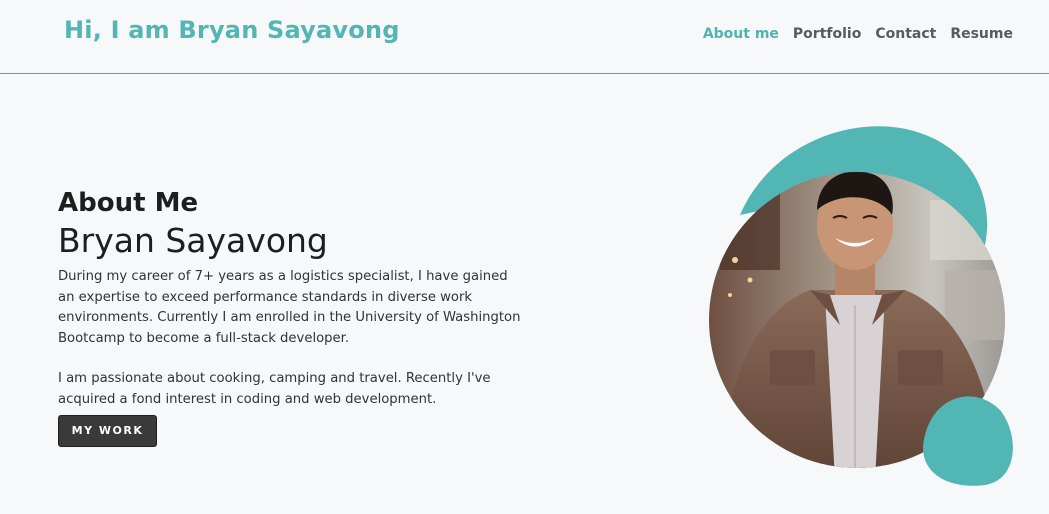  I want to click on my-work-button: MY WORK, so click(107, 431).